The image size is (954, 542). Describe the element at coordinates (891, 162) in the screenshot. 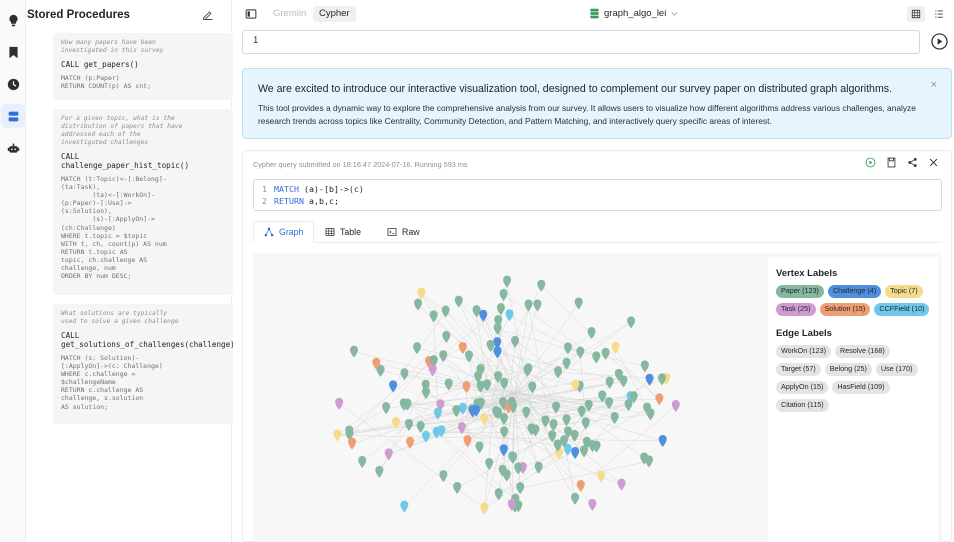

I see `save-icon` at that location.